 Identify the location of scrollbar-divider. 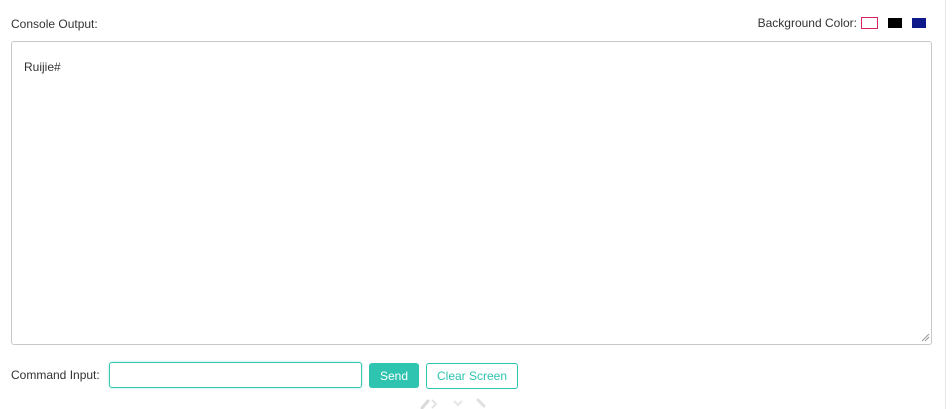
(945, 204).